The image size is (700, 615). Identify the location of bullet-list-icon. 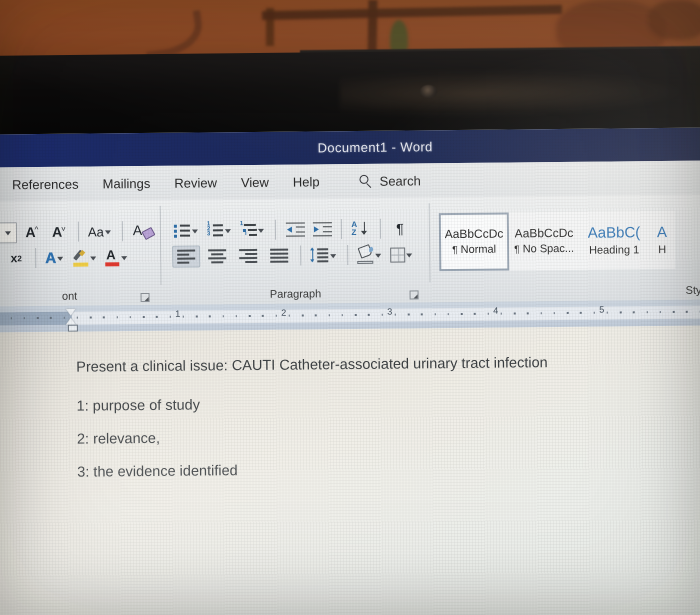
(182, 230).